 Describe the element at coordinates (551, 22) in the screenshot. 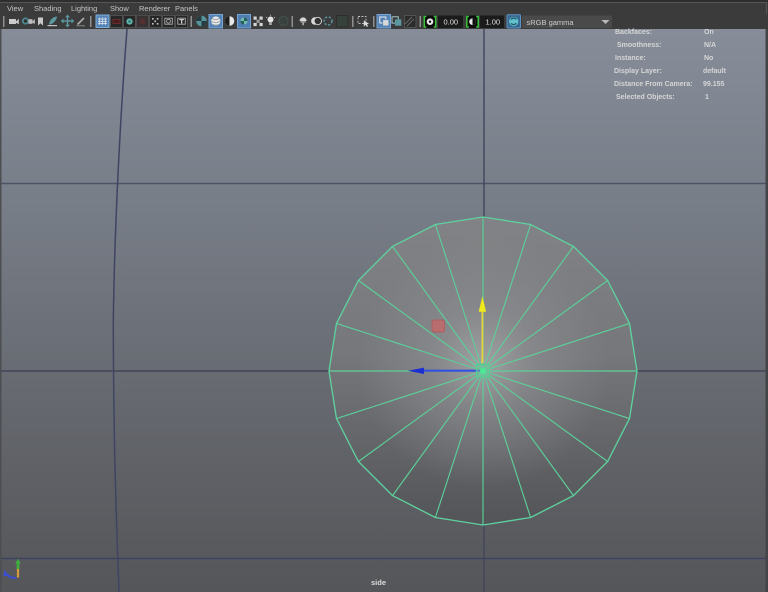

I see `svg-text: sRGB gamma` at that location.